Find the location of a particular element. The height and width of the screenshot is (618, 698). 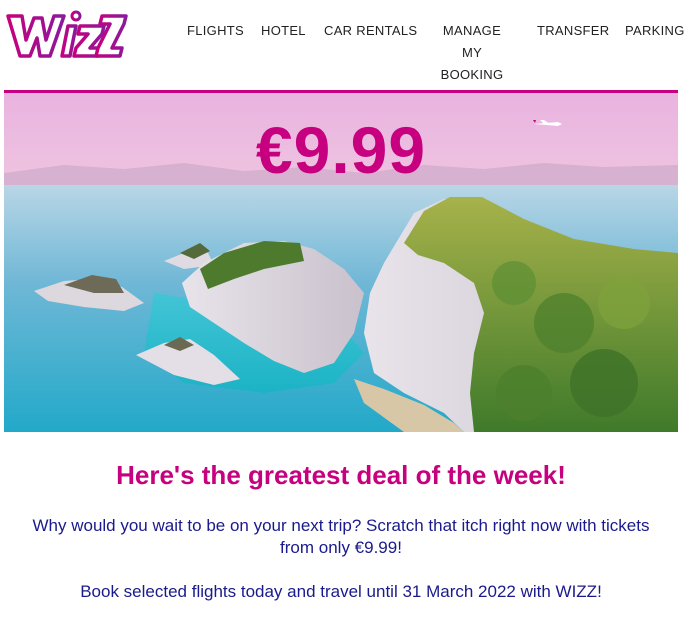

nav-item-manage-line1: MANAGE MY is located at coordinates (472, 41).